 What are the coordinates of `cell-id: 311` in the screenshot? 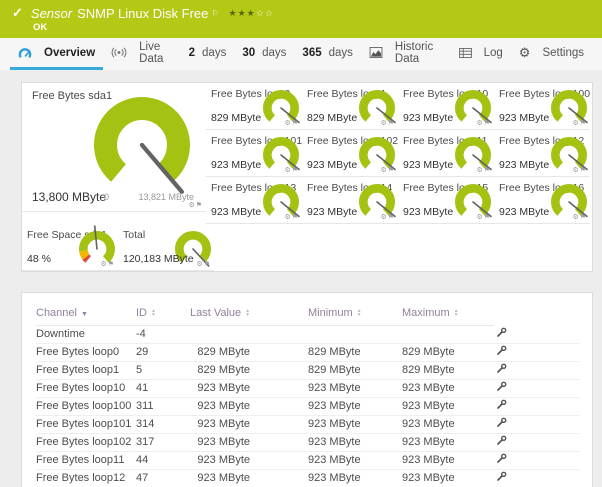 It's located at (163, 406).